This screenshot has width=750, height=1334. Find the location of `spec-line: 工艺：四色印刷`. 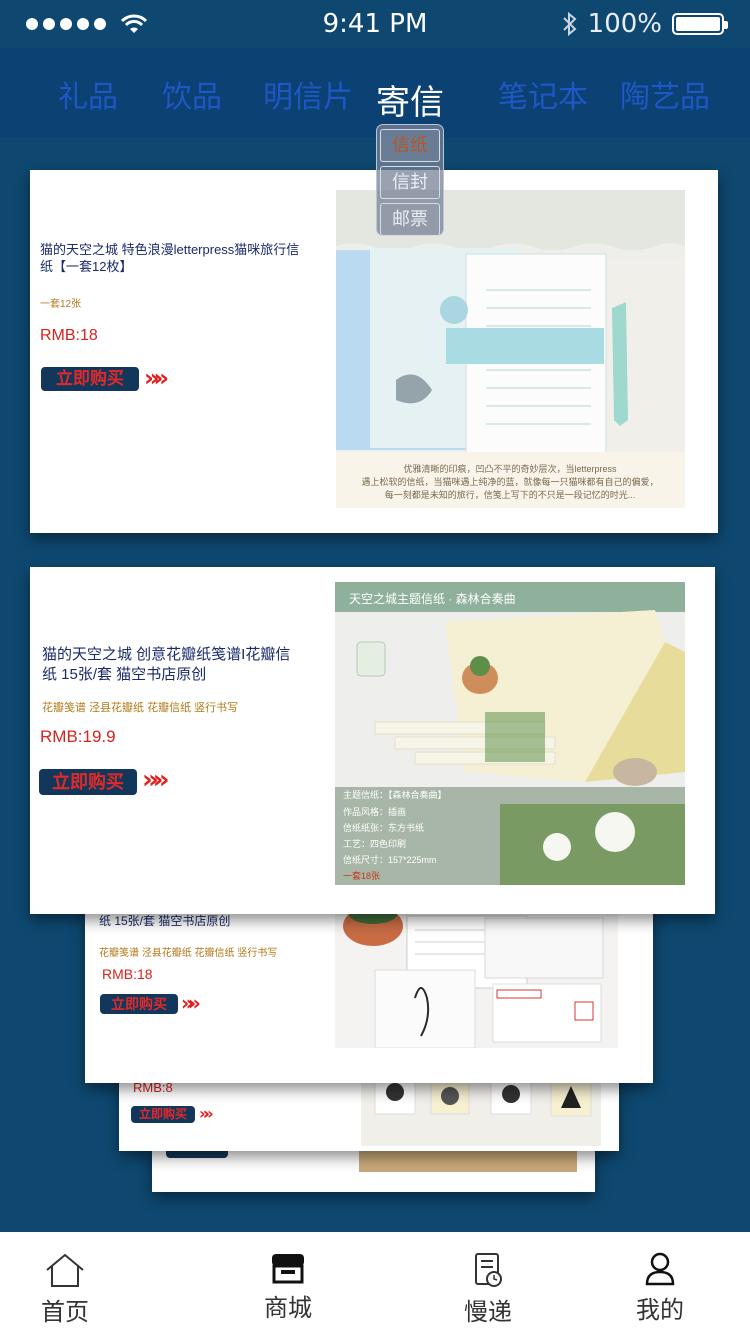

spec-line: 工艺：四色印刷 is located at coordinates (374, 843).